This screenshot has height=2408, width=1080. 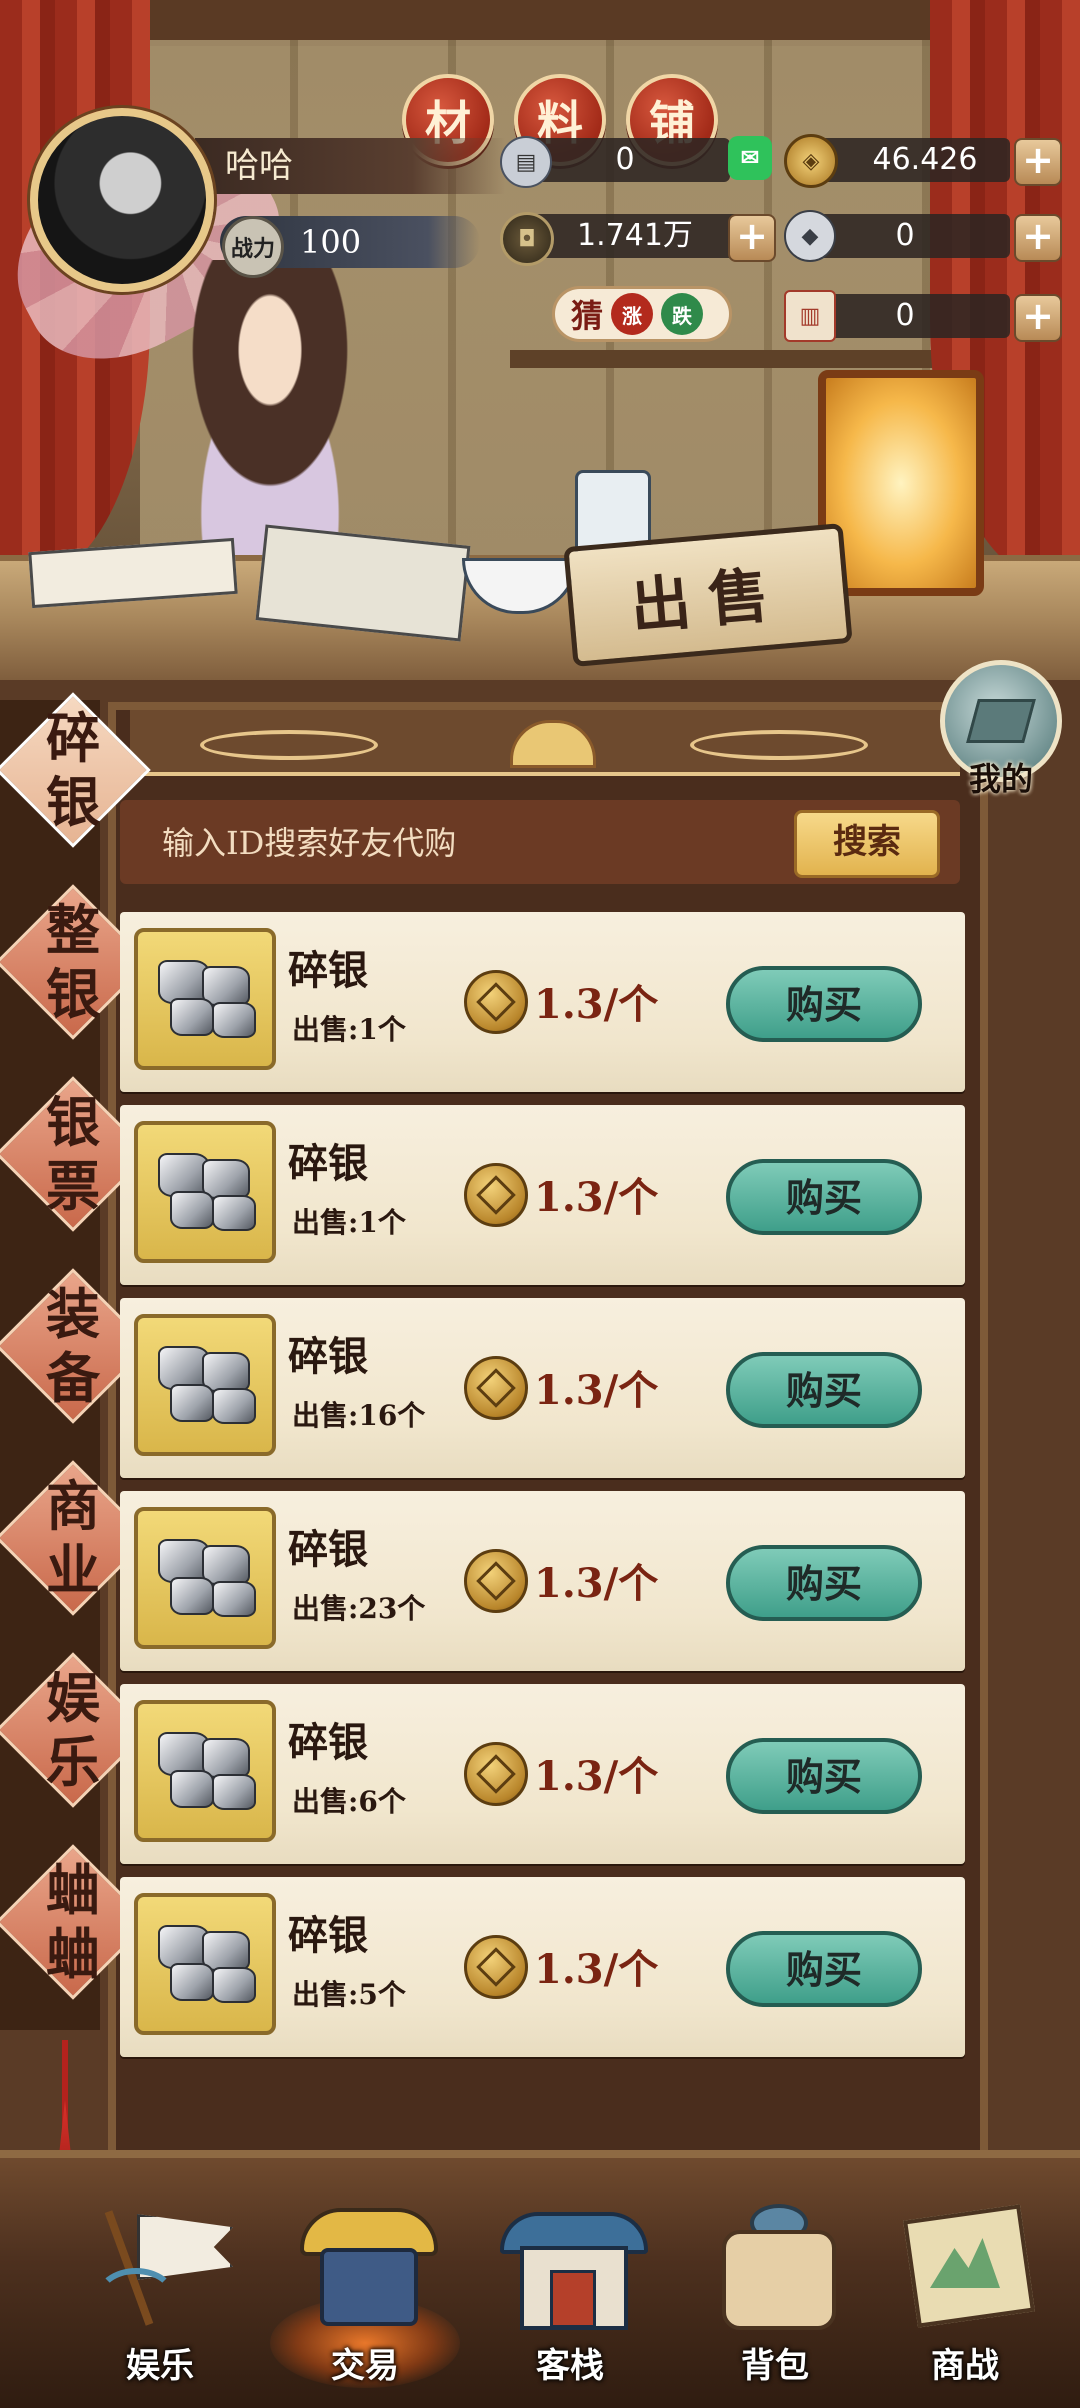 What do you see at coordinates (442, 843) in the screenshot?
I see `friend-id-input` at bounding box center [442, 843].